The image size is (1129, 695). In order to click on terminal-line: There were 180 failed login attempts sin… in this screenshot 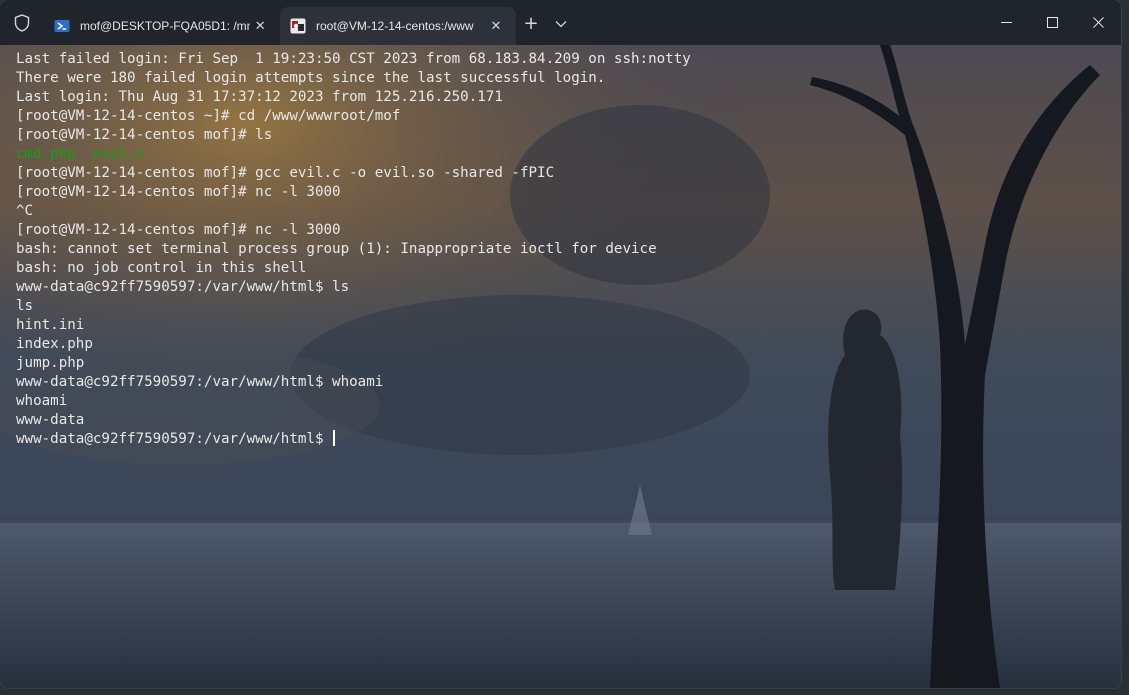, I will do `click(311, 78)`.